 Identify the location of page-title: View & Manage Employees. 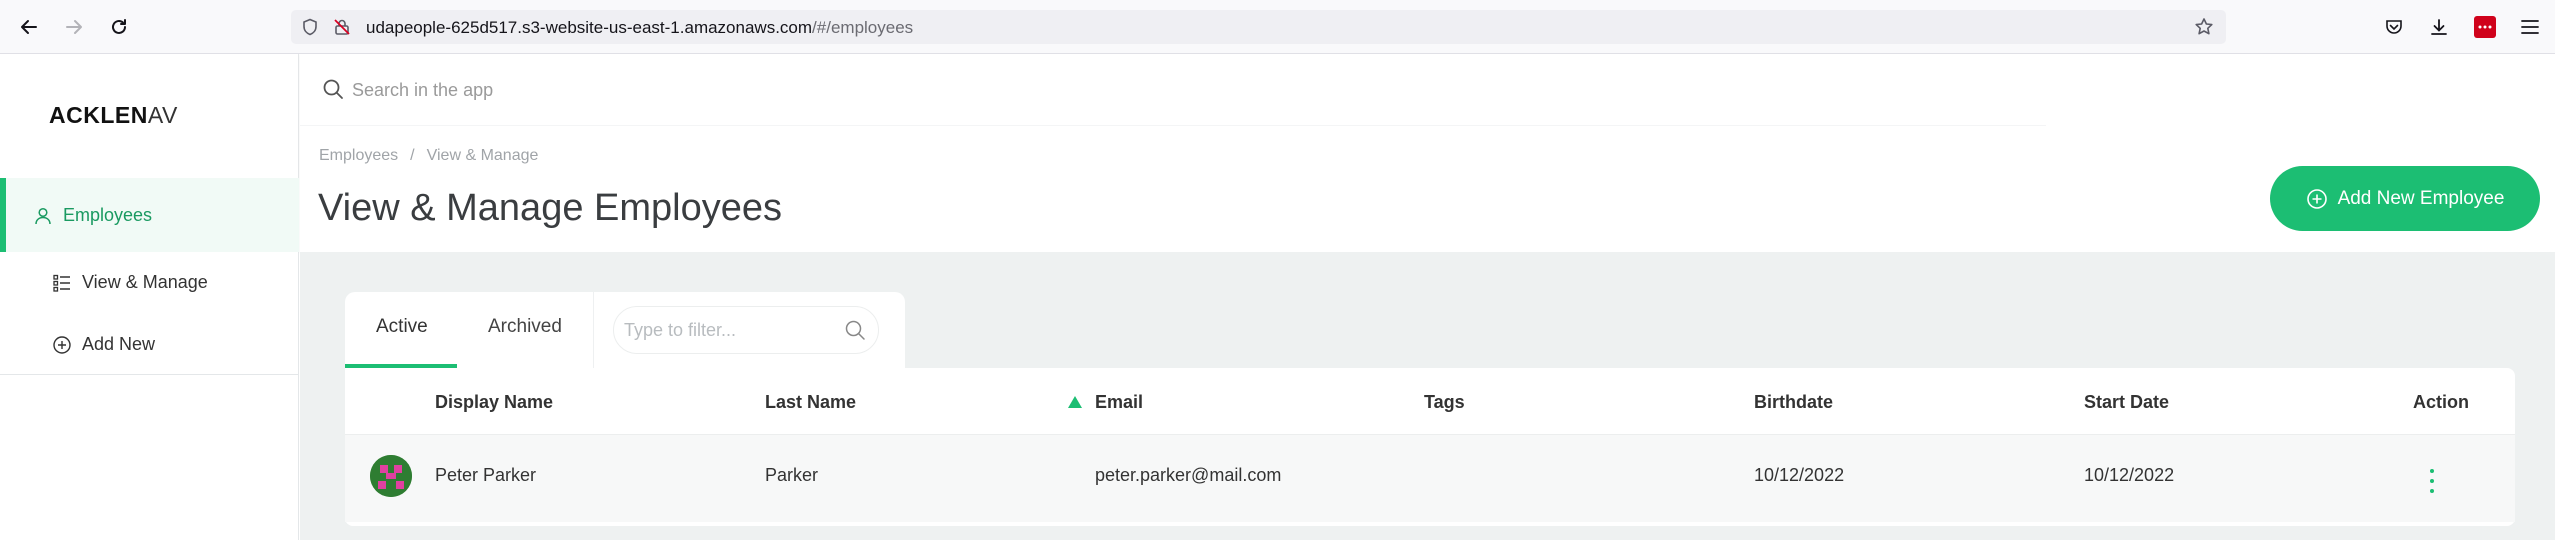
(550, 208).